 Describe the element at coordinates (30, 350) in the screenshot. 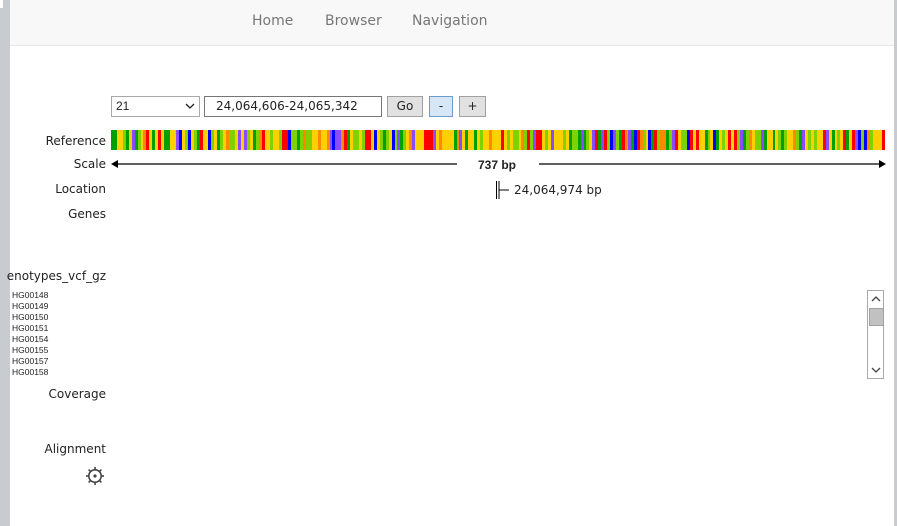

I see `variant-sample-name: HG00155` at that location.